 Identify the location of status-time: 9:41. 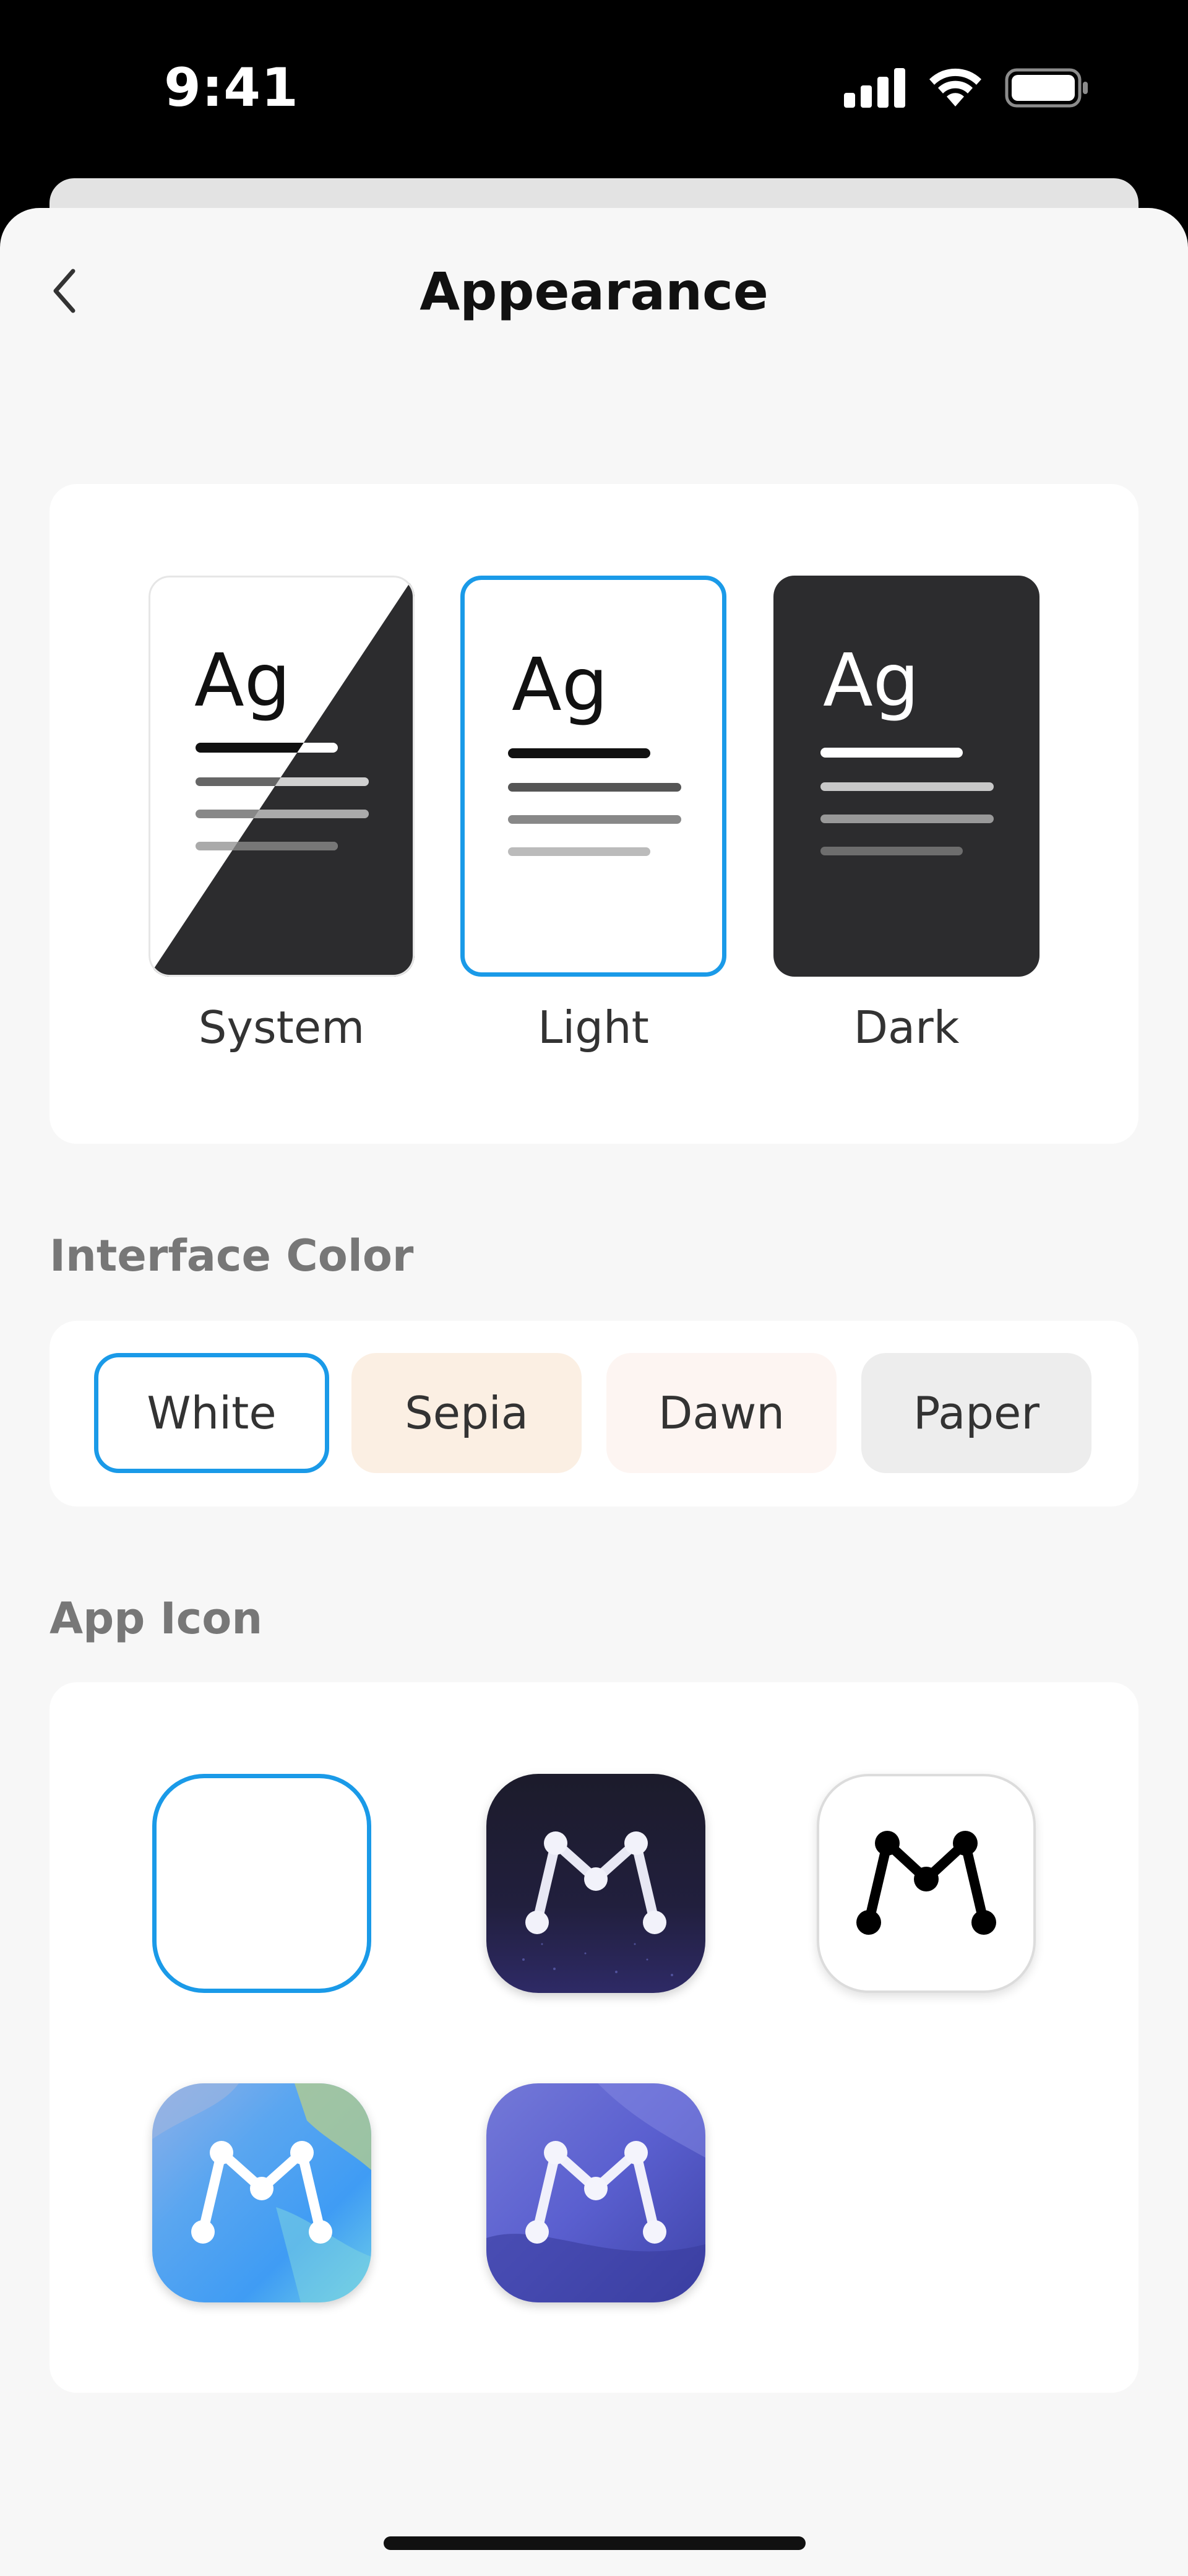
(231, 88).